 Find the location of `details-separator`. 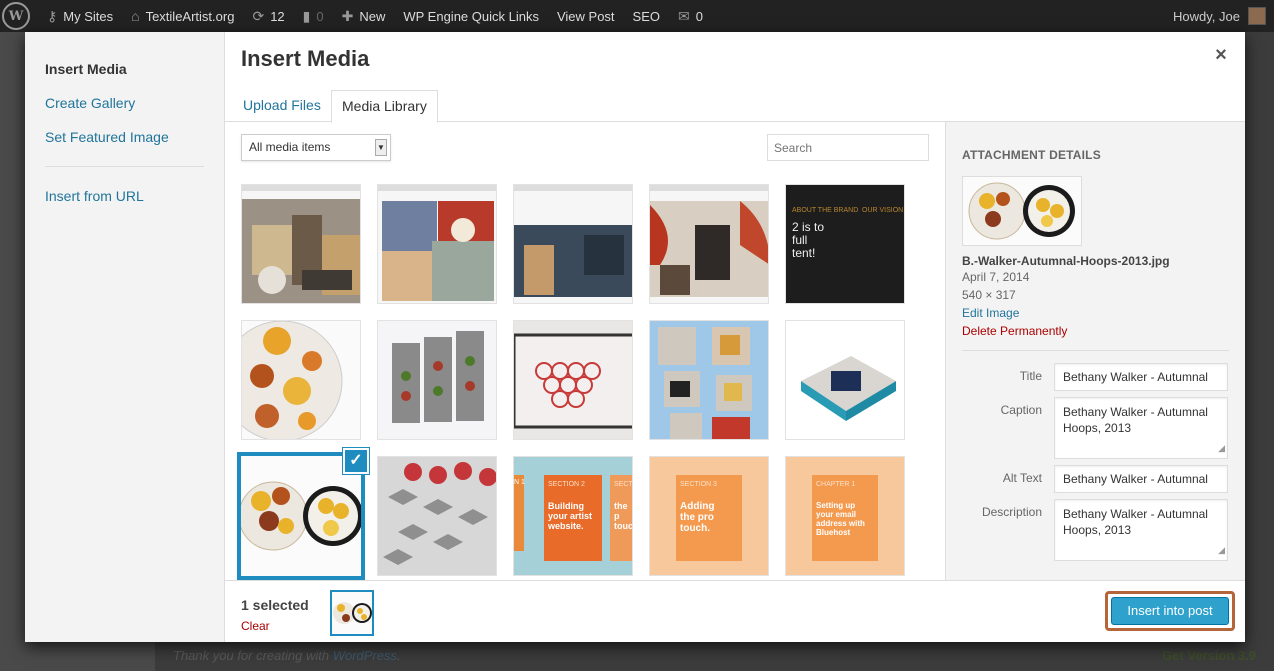

details-separator is located at coordinates (1095, 350).